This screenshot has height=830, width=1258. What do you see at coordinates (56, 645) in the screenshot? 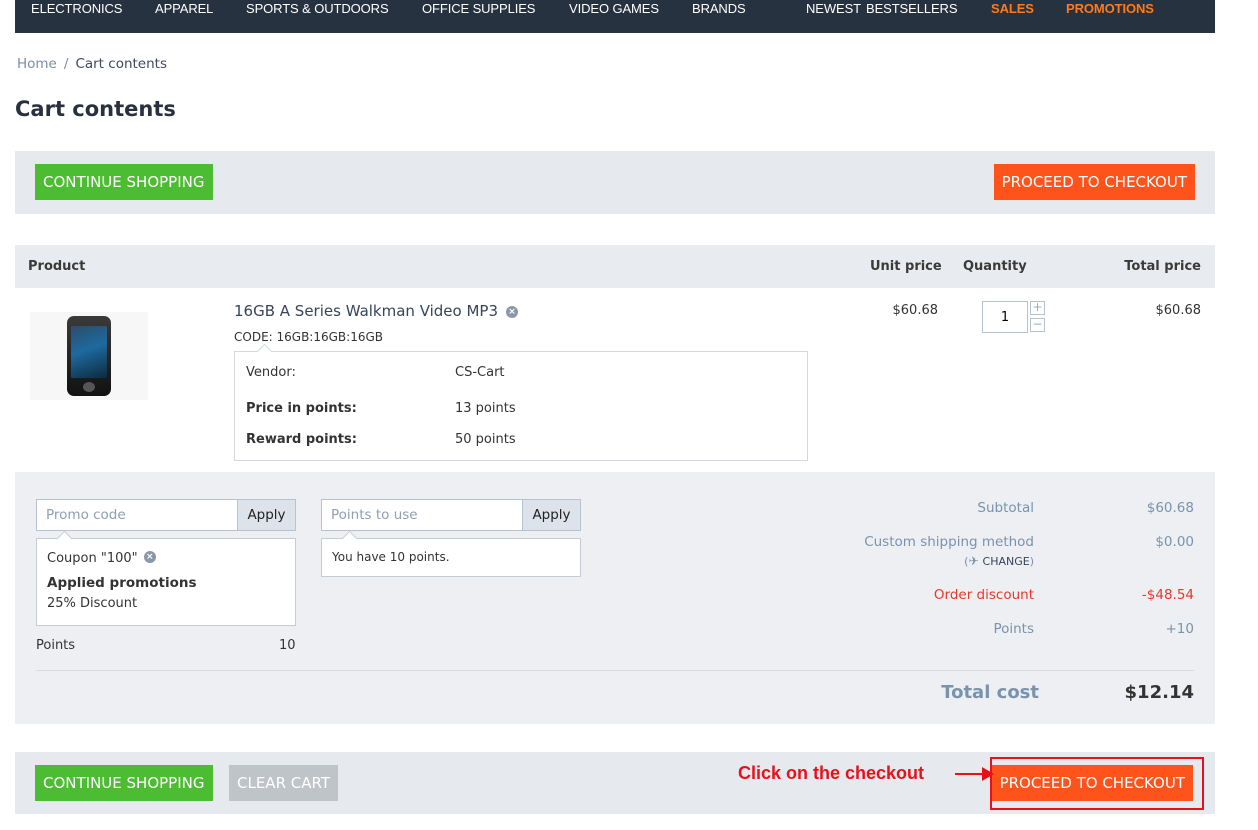
I see `points-label: Points` at bounding box center [56, 645].